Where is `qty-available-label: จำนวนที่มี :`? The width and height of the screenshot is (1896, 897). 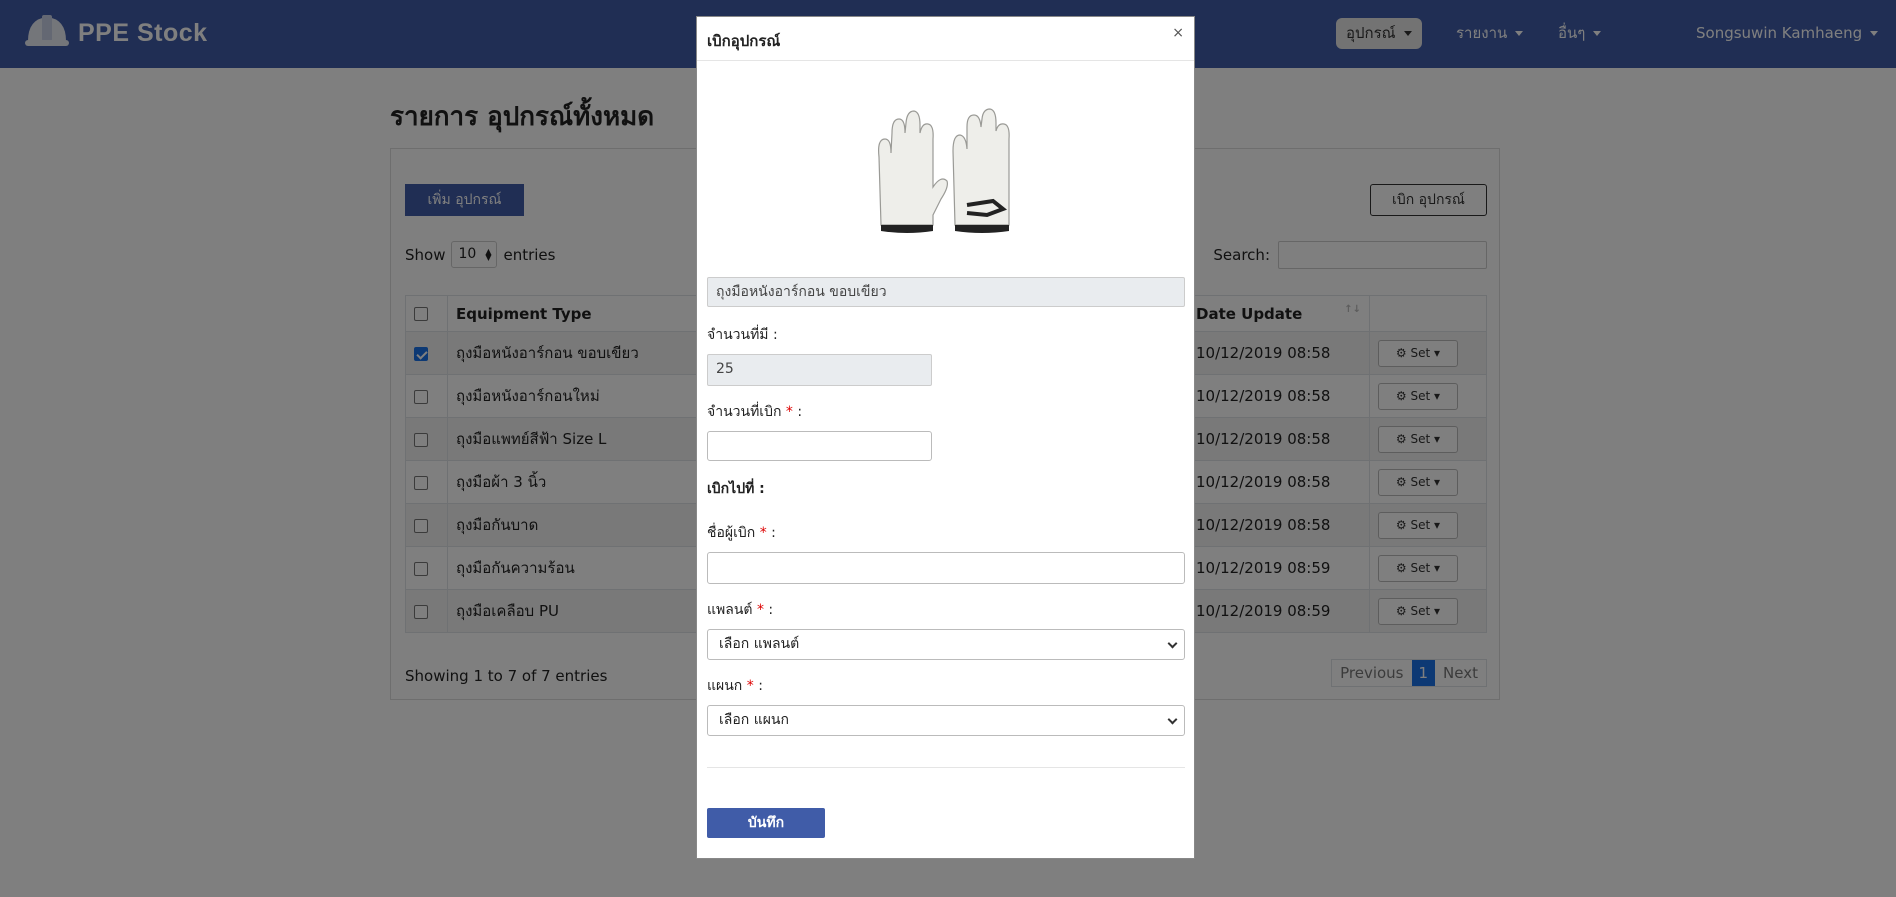
qty-available-label: จำนวนที่มี : is located at coordinates (742, 335).